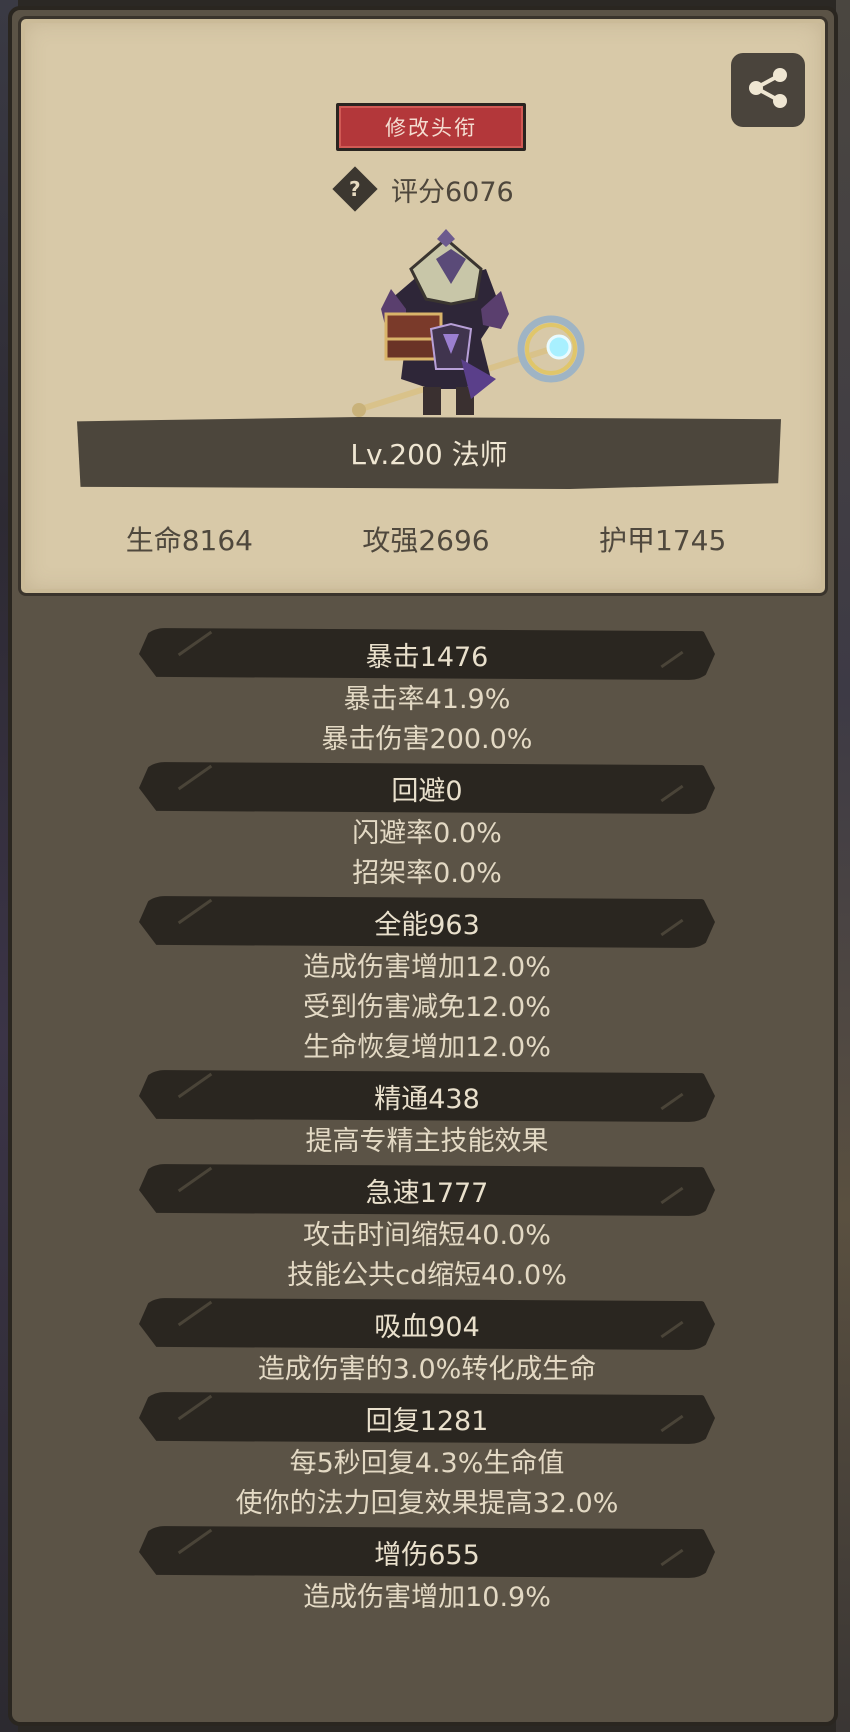 The width and height of the screenshot is (850, 1732). What do you see at coordinates (427, 1597) in the screenshot?
I see `stat-detail: 造成伤害增加10.9%` at bounding box center [427, 1597].